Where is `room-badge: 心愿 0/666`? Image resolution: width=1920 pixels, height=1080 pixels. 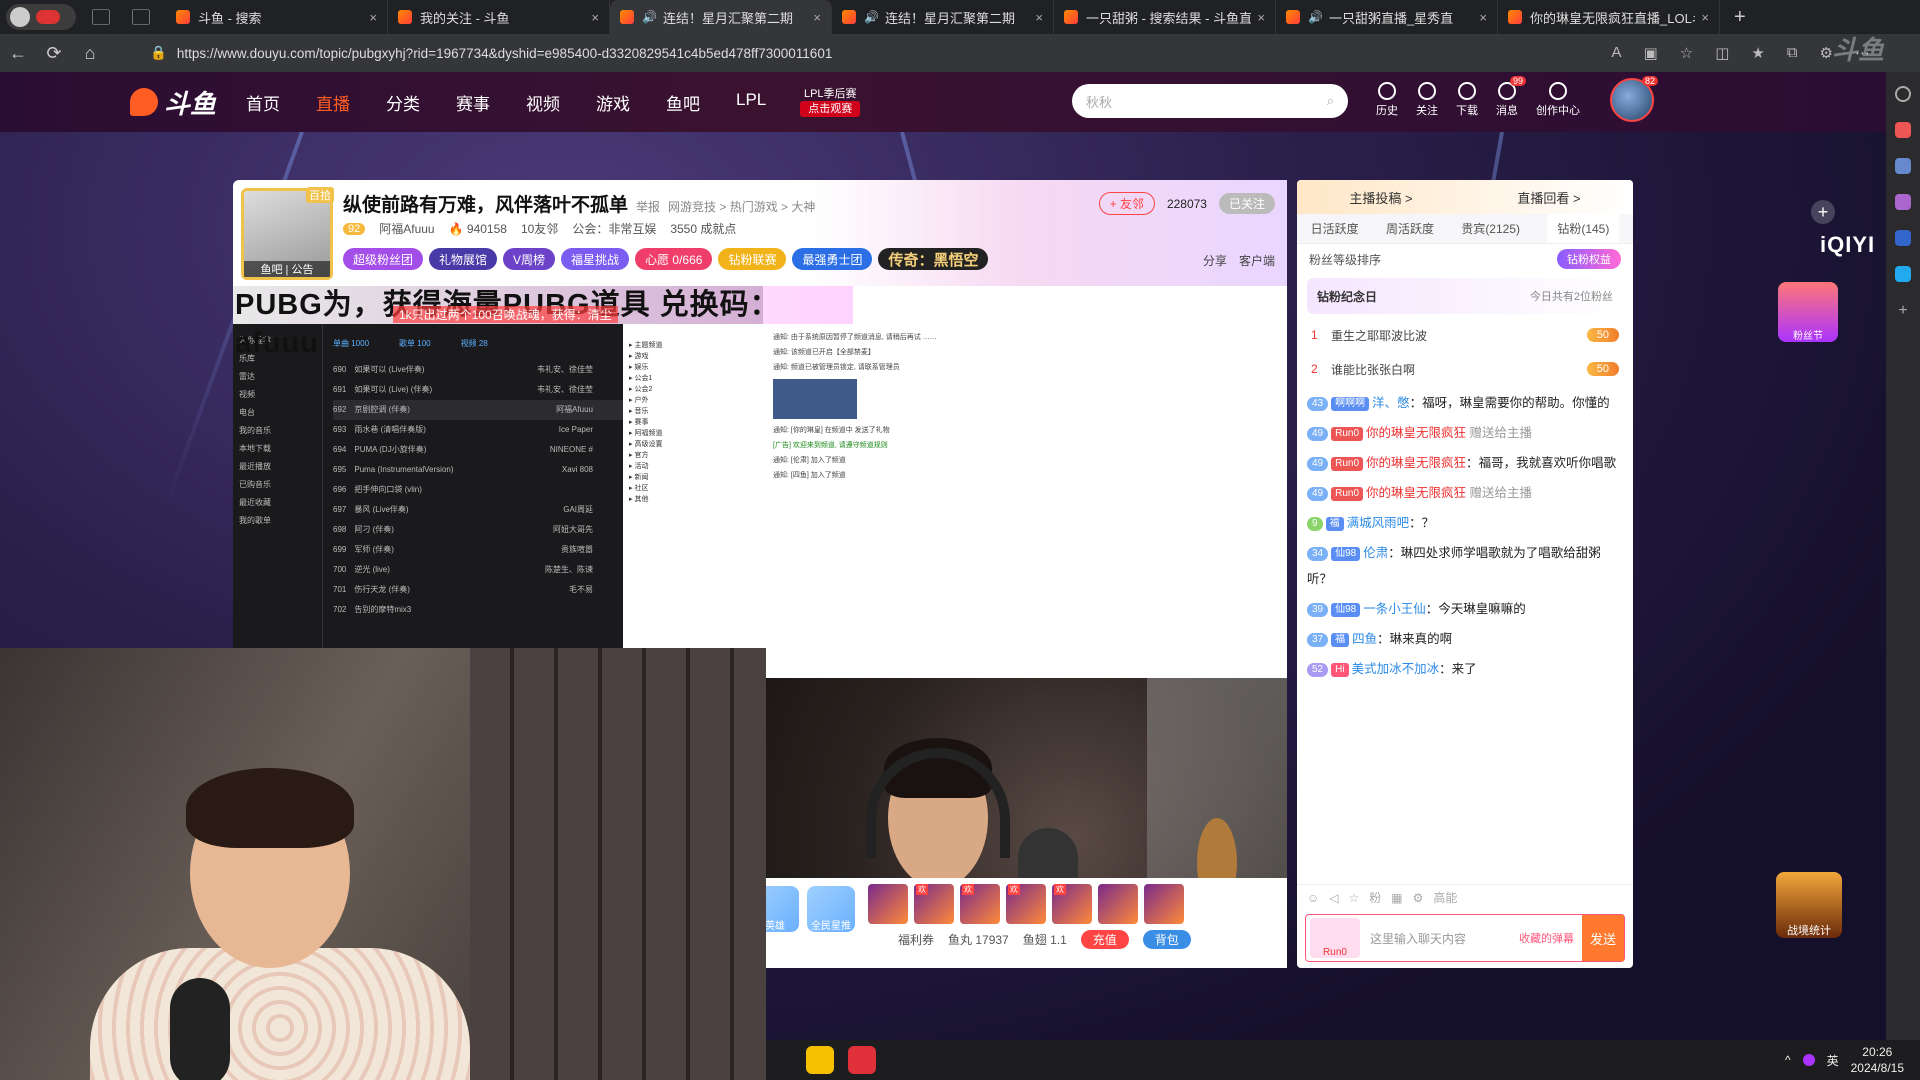 room-badge: 心愿 0/666 is located at coordinates (674, 259).